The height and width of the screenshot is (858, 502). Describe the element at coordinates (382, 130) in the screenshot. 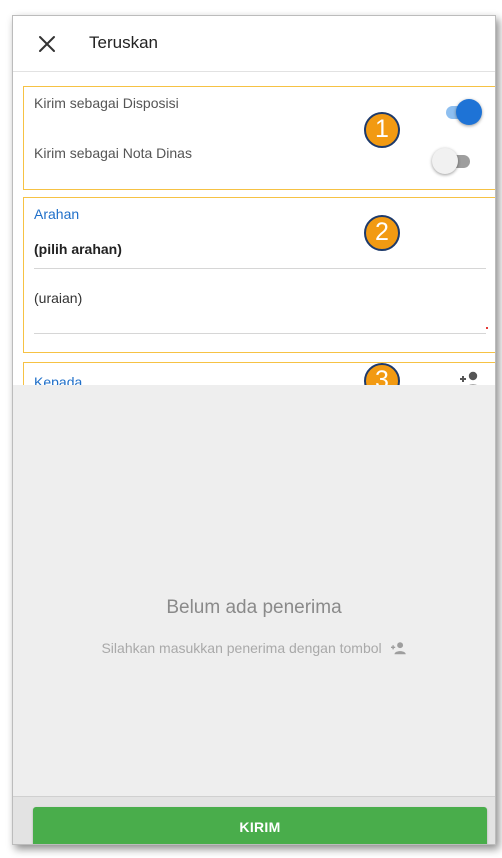

I see `step-badge-1: 1` at that location.